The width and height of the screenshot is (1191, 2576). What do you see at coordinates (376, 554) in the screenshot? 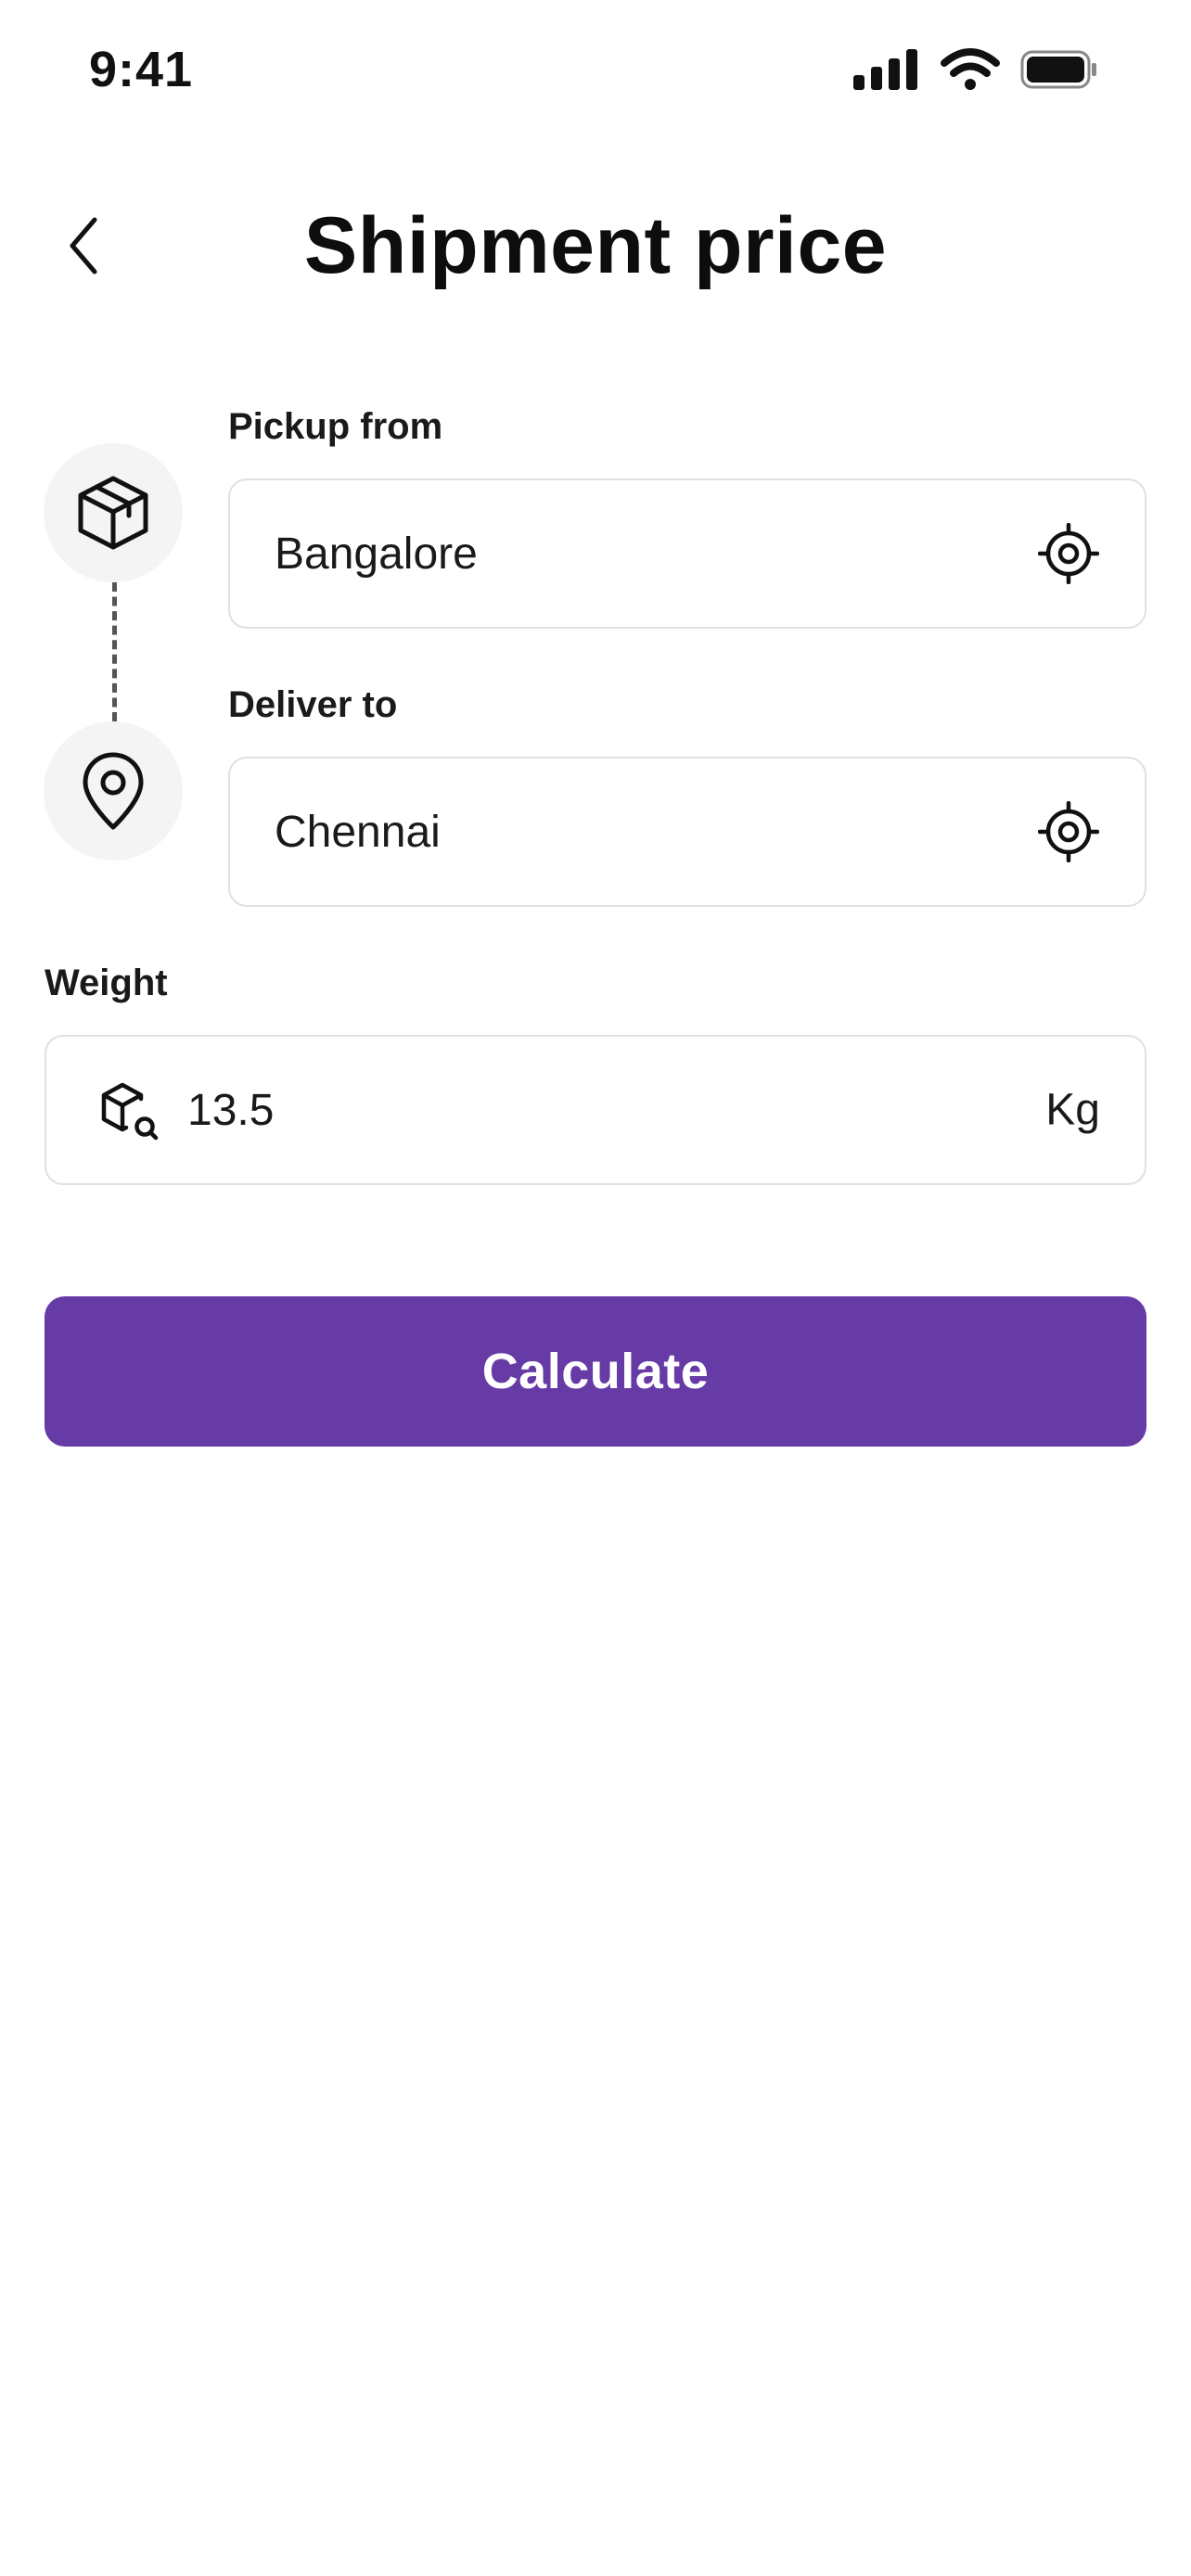
I see `pickup-value: Bangalore` at bounding box center [376, 554].